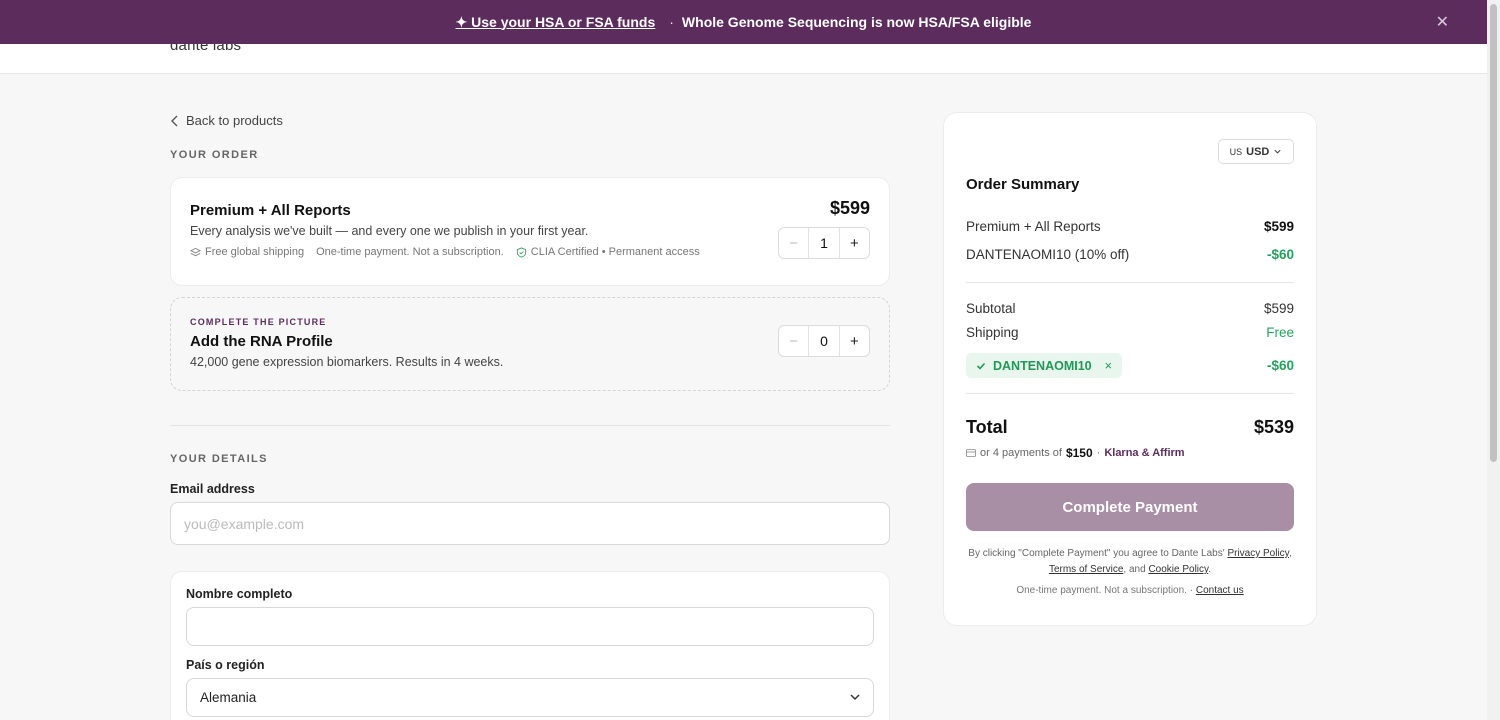  Describe the element at coordinates (1130, 507) in the screenshot. I see `complete-payment-button: Complete Payment` at that location.